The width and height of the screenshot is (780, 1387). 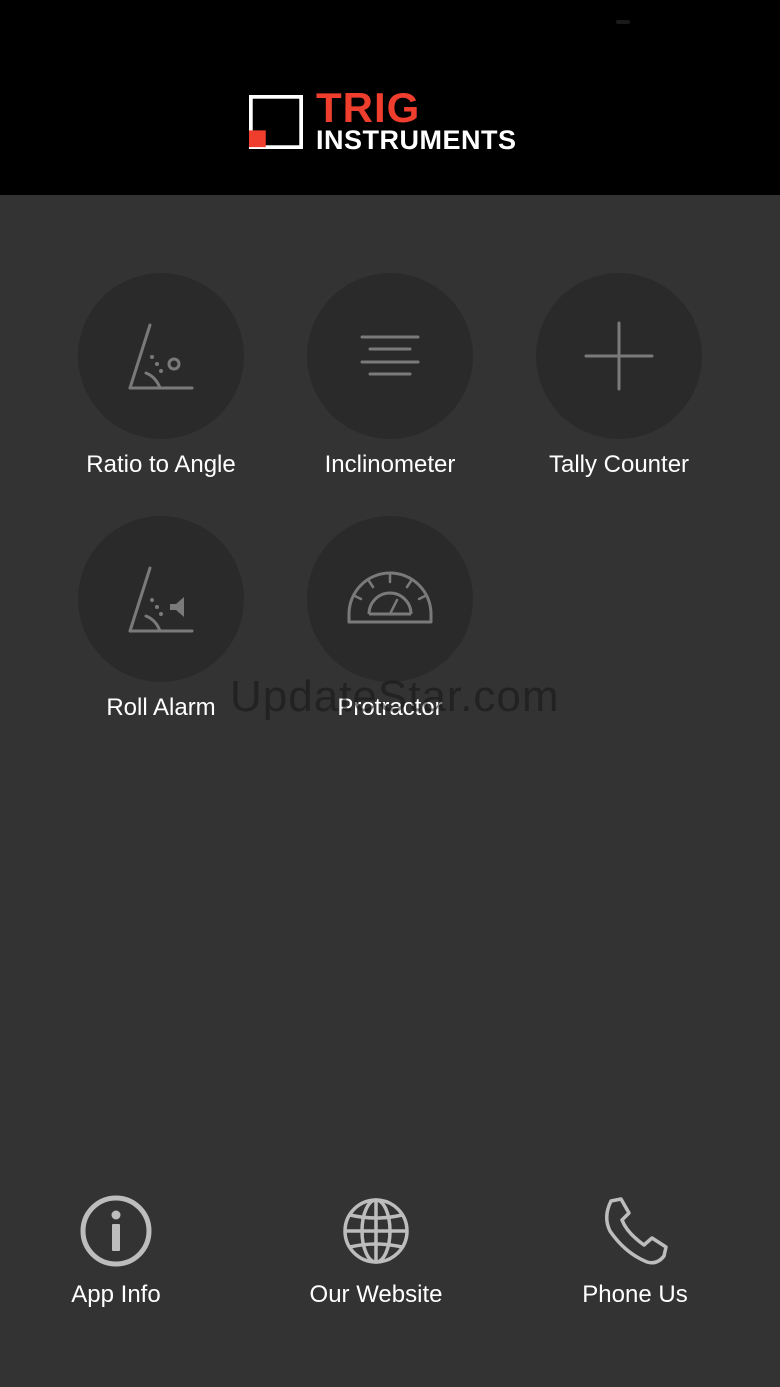 I want to click on tool-protractor: Protractor, so click(x=390, y=619).